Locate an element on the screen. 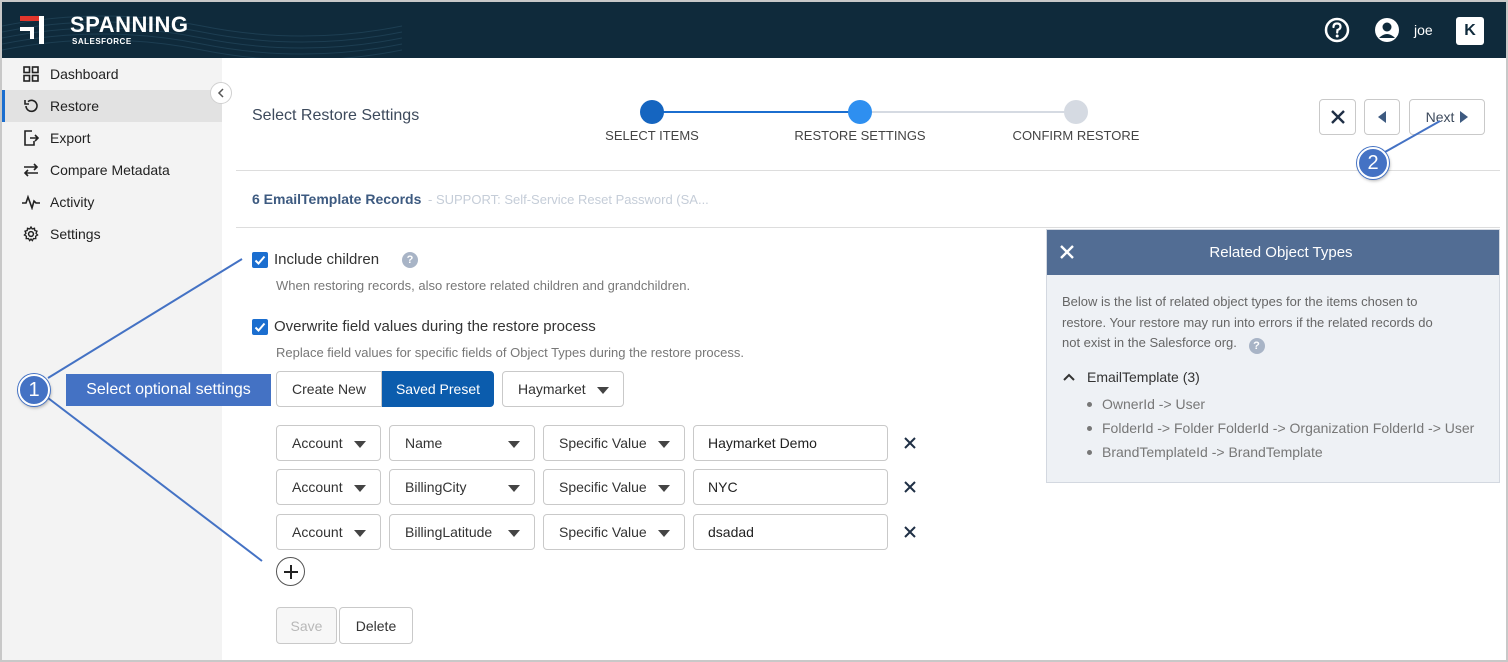  collapse-sidebar-button is located at coordinates (221, 93).